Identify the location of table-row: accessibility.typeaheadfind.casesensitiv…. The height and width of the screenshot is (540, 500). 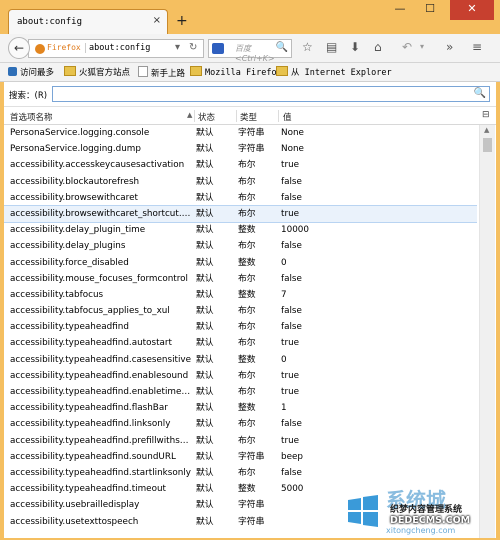
(240, 360).